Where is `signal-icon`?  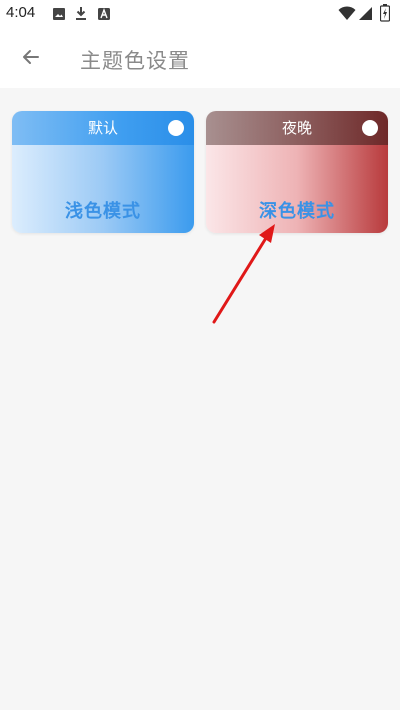 signal-icon is located at coordinates (365, 15).